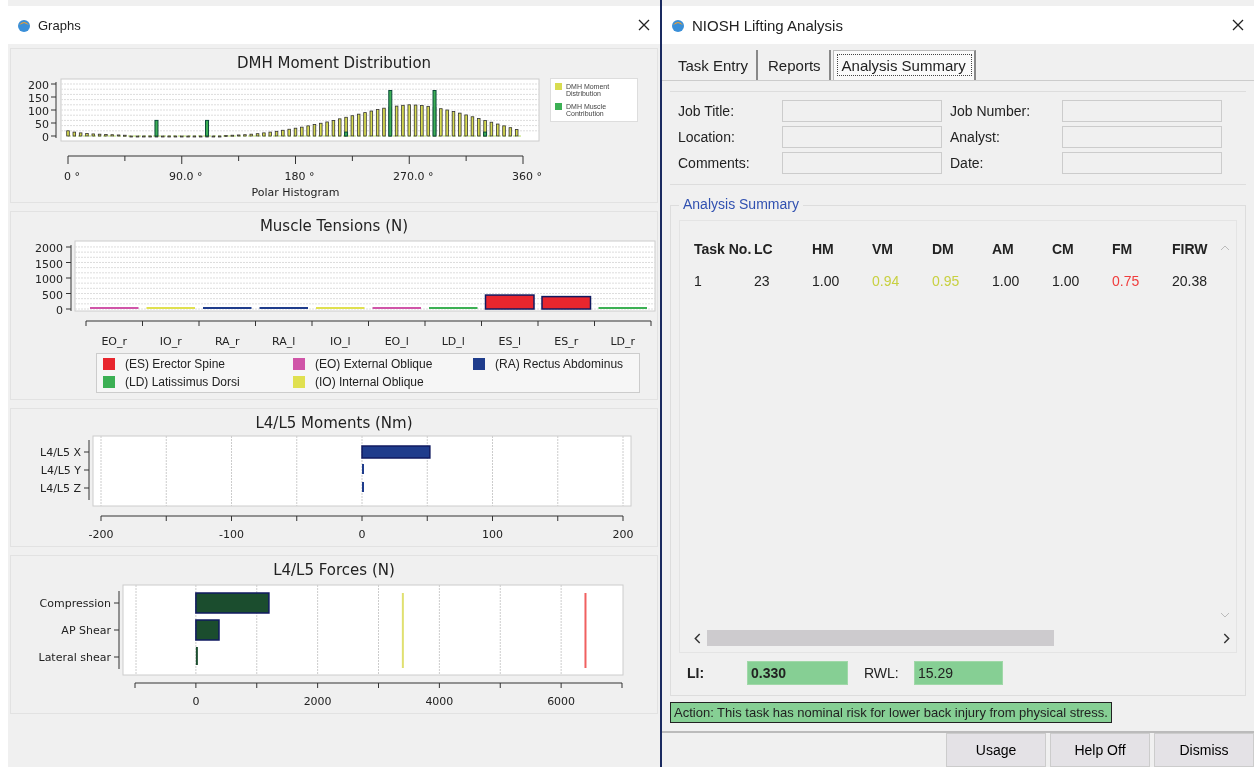  I want to click on chart-title: L4/L5 Moments (Nm), so click(334, 423).